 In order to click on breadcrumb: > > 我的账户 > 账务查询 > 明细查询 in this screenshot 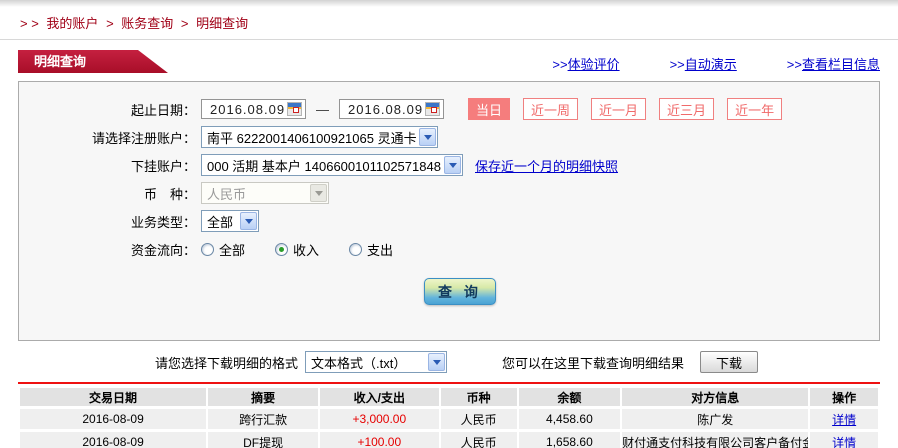, I will do `click(449, 19)`.